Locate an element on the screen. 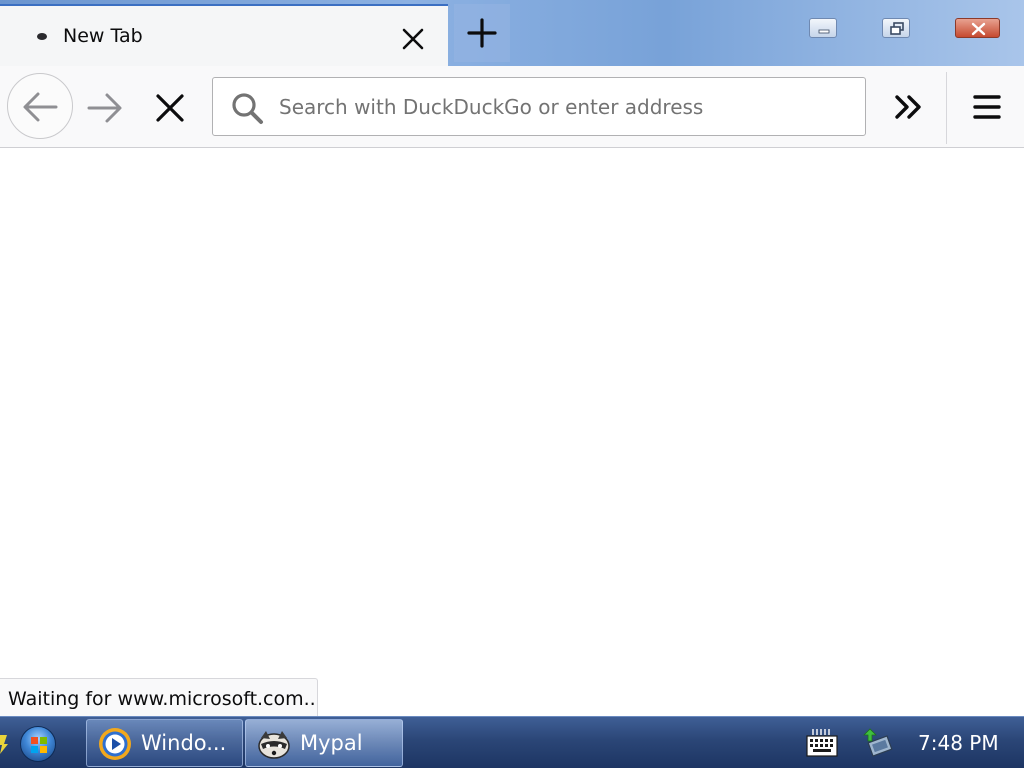 The width and height of the screenshot is (1024, 768). windows-start-button is located at coordinates (38, 744).